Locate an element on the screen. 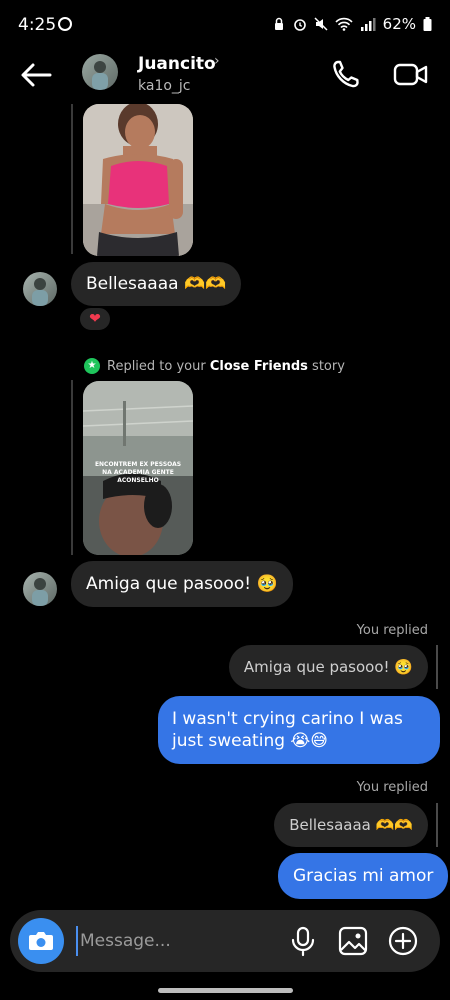  quoted-message: Bellesaaaa 🫶🫶 is located at coordinates (351, 825).